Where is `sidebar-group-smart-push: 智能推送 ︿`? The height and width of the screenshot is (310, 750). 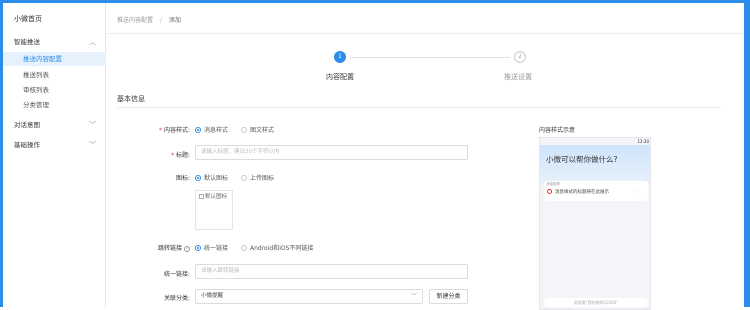
sidebar-group-smart-push: 智能推送 ︿ is located at coordinates (54, 42).